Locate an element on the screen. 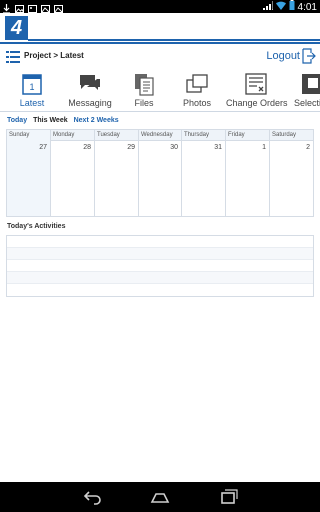  range-today: Today is located at coordinates (17, 120).